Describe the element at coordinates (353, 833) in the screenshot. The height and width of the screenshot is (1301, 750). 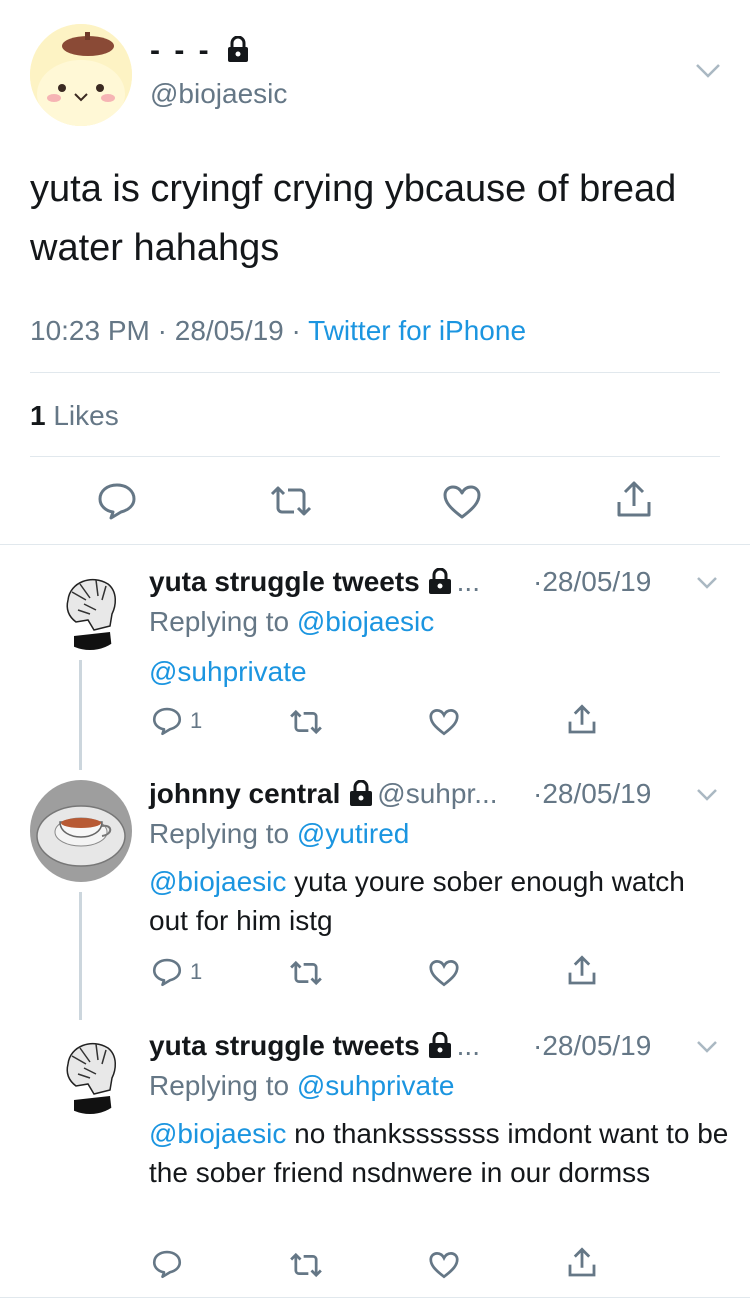
I see `replying-to-handle: @yutired` at that location.